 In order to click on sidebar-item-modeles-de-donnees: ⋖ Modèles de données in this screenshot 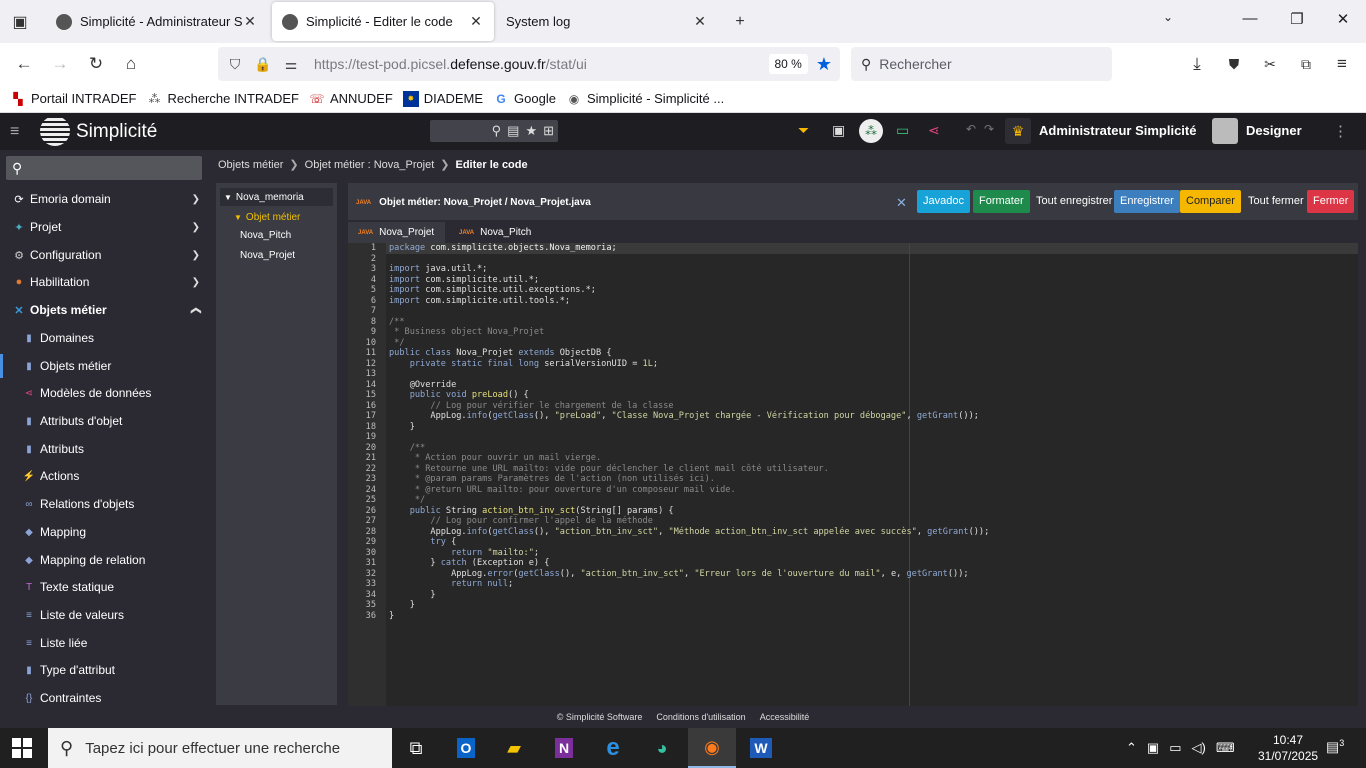, I will do `click(105, 393)`.